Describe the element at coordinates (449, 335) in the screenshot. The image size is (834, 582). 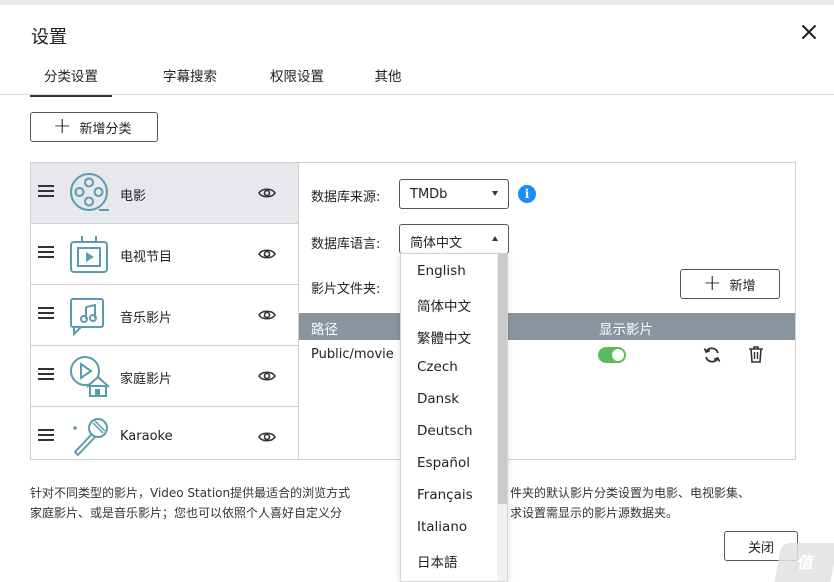
I see `language-option-traditional-chinese: 繁體中文` at that location.